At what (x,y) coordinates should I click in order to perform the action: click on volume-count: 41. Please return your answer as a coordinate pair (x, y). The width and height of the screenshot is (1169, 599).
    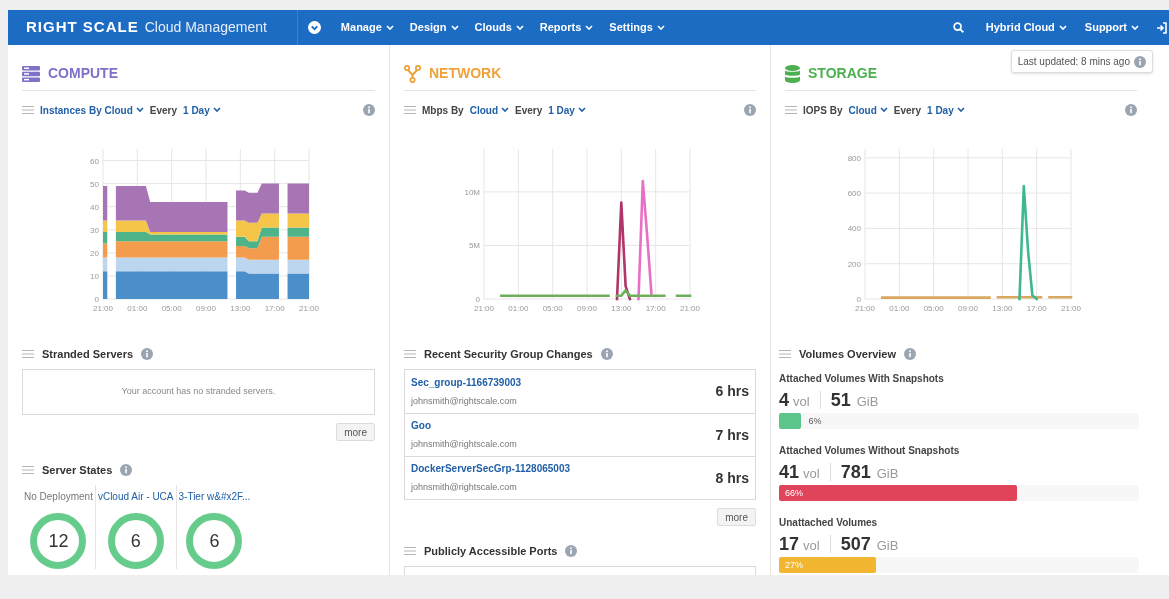
    Looking at the image, I should click on (789, 472).